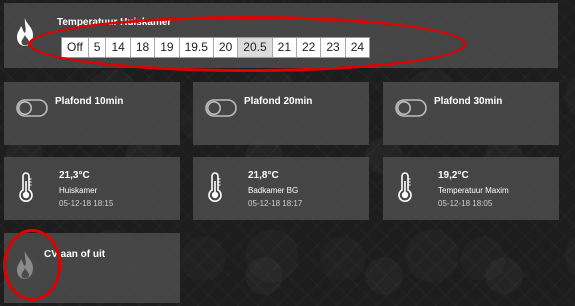 The width and height of the screenshot is (575, 306). What do you see at coordinates (78, 190) in the screenshot?
I see `sensor-name: Huiskamer` at bounding box center [78, 190].